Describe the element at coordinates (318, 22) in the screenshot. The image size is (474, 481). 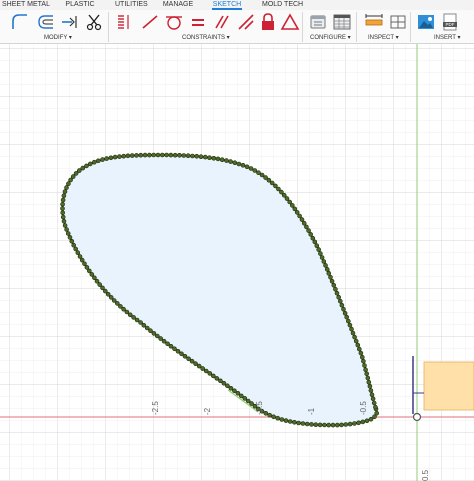
I see `configure-icon` at that location.